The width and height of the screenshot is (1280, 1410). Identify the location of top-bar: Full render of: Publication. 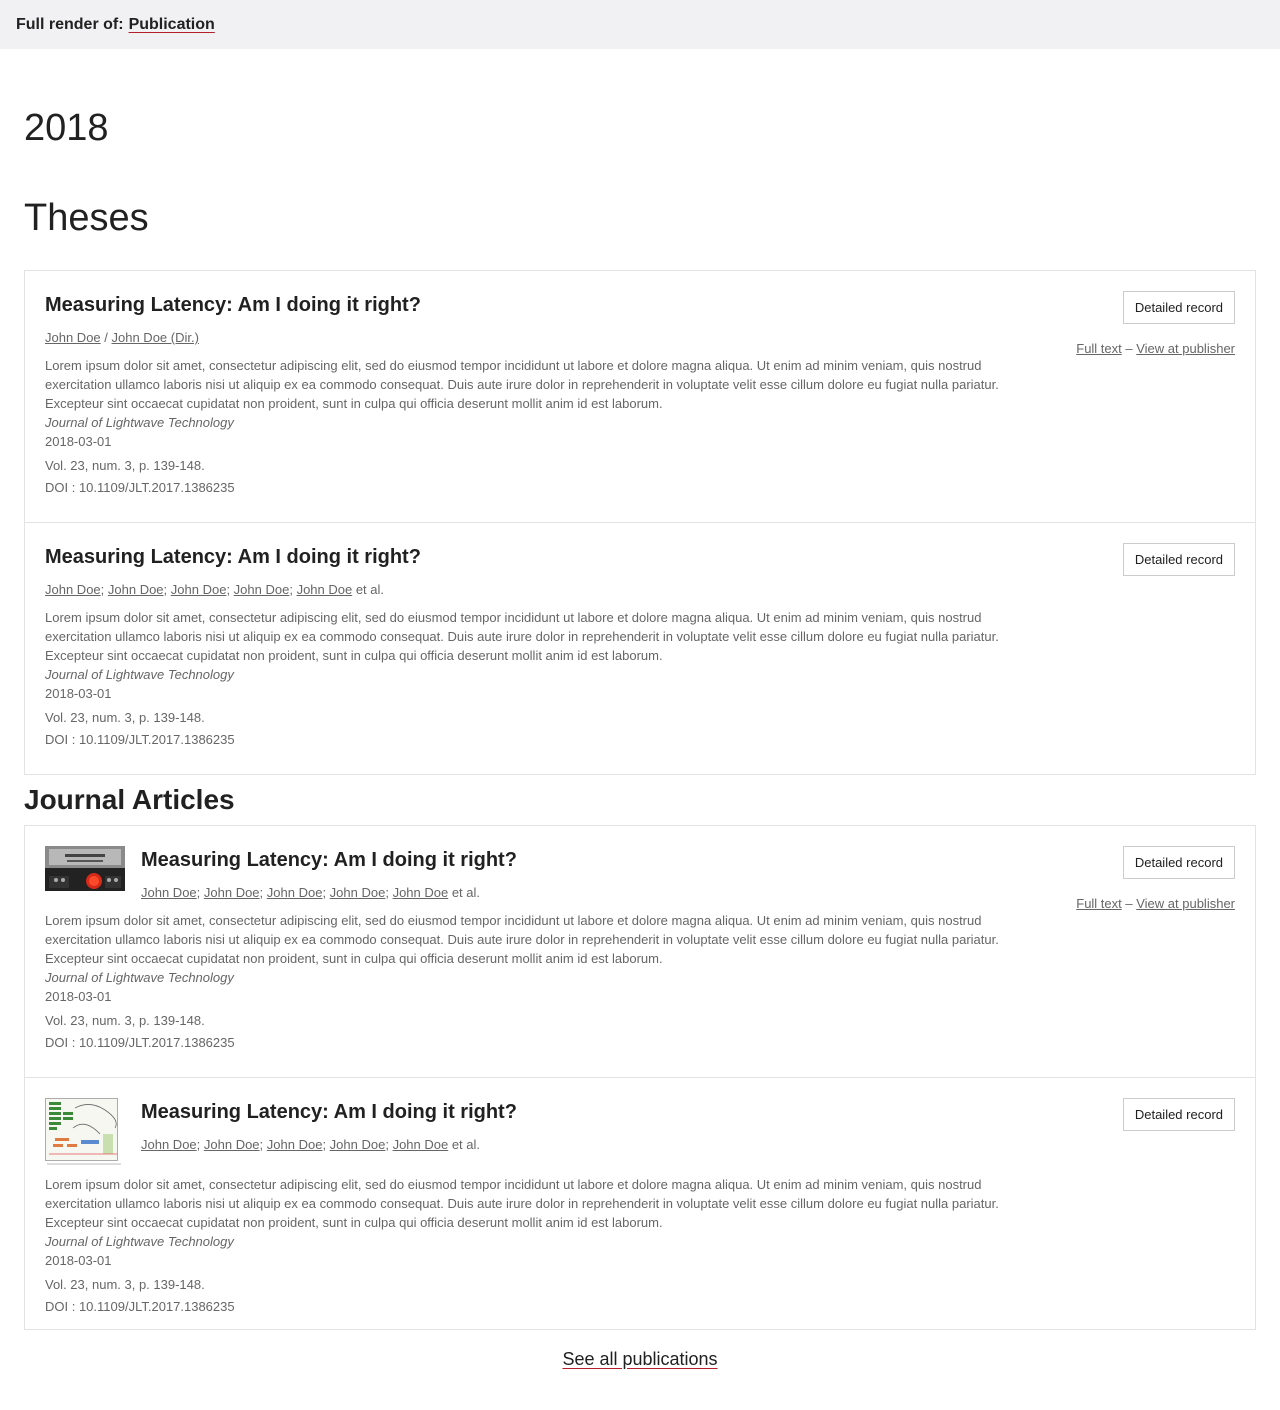
(640, 24).